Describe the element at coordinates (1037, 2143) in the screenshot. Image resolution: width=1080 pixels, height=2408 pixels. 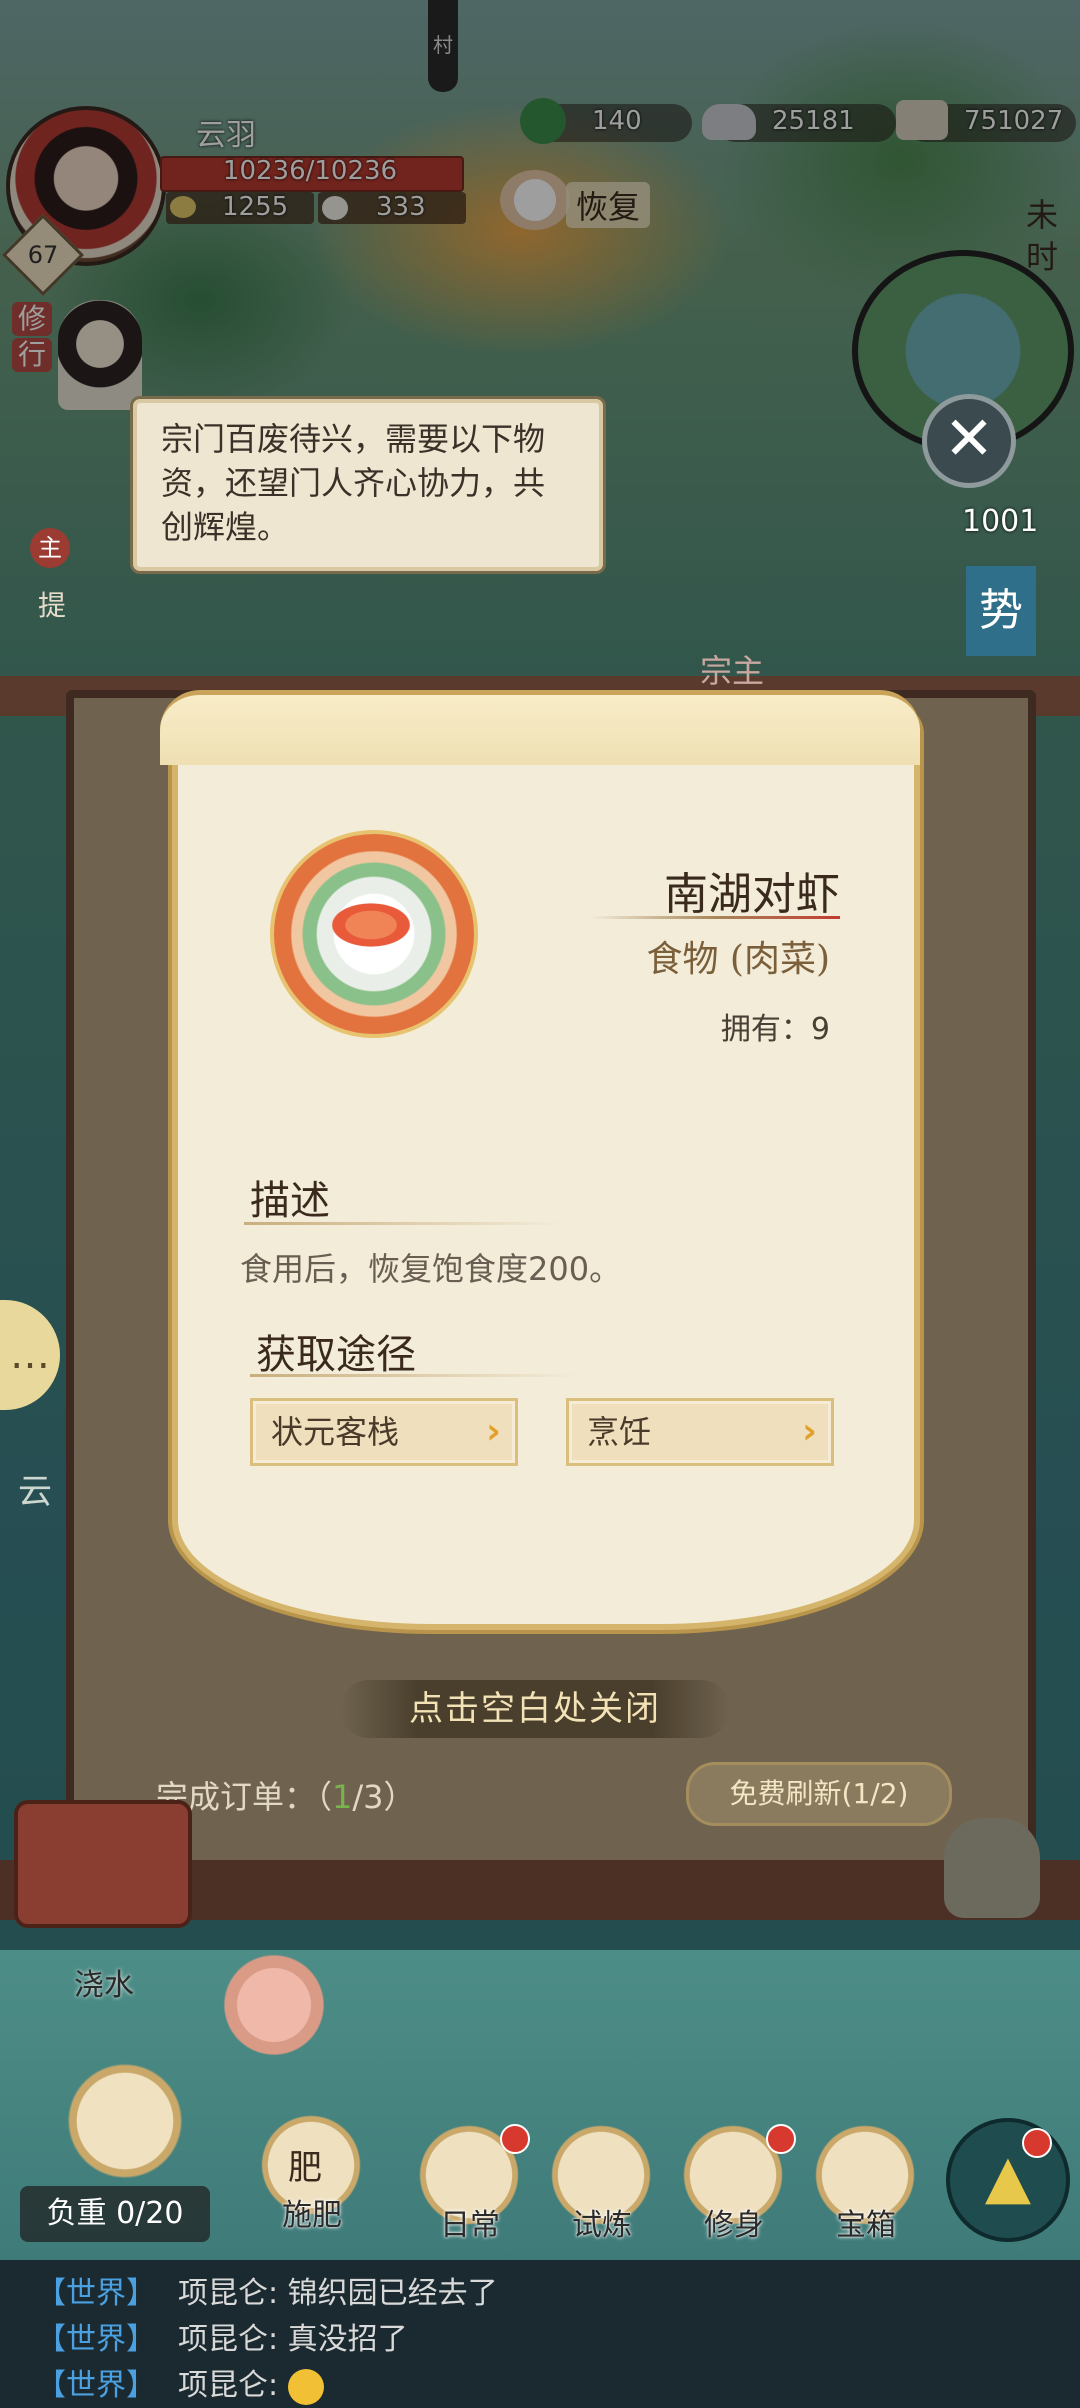
I see `menu-notification-dot` at that location.